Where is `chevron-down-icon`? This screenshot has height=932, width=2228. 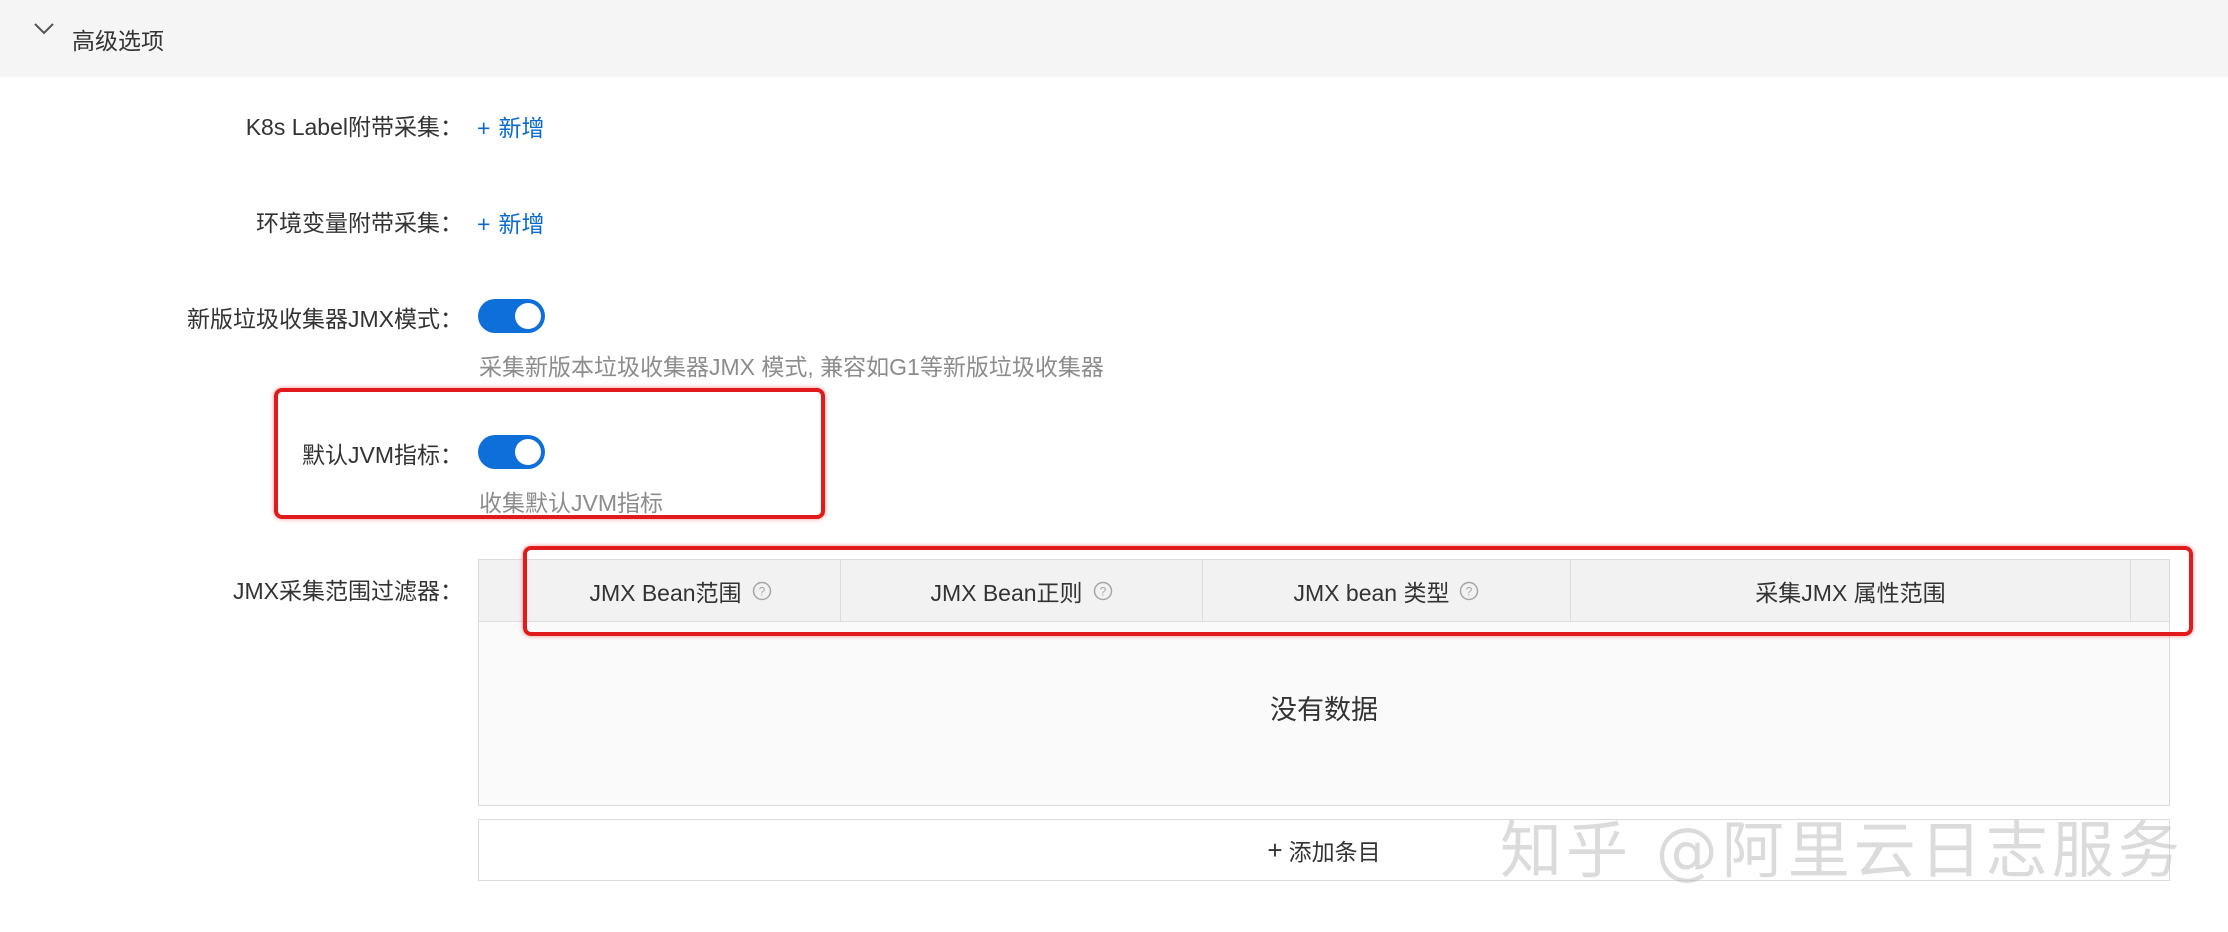
chevron-down-icon is located at coordinates (44, 29).